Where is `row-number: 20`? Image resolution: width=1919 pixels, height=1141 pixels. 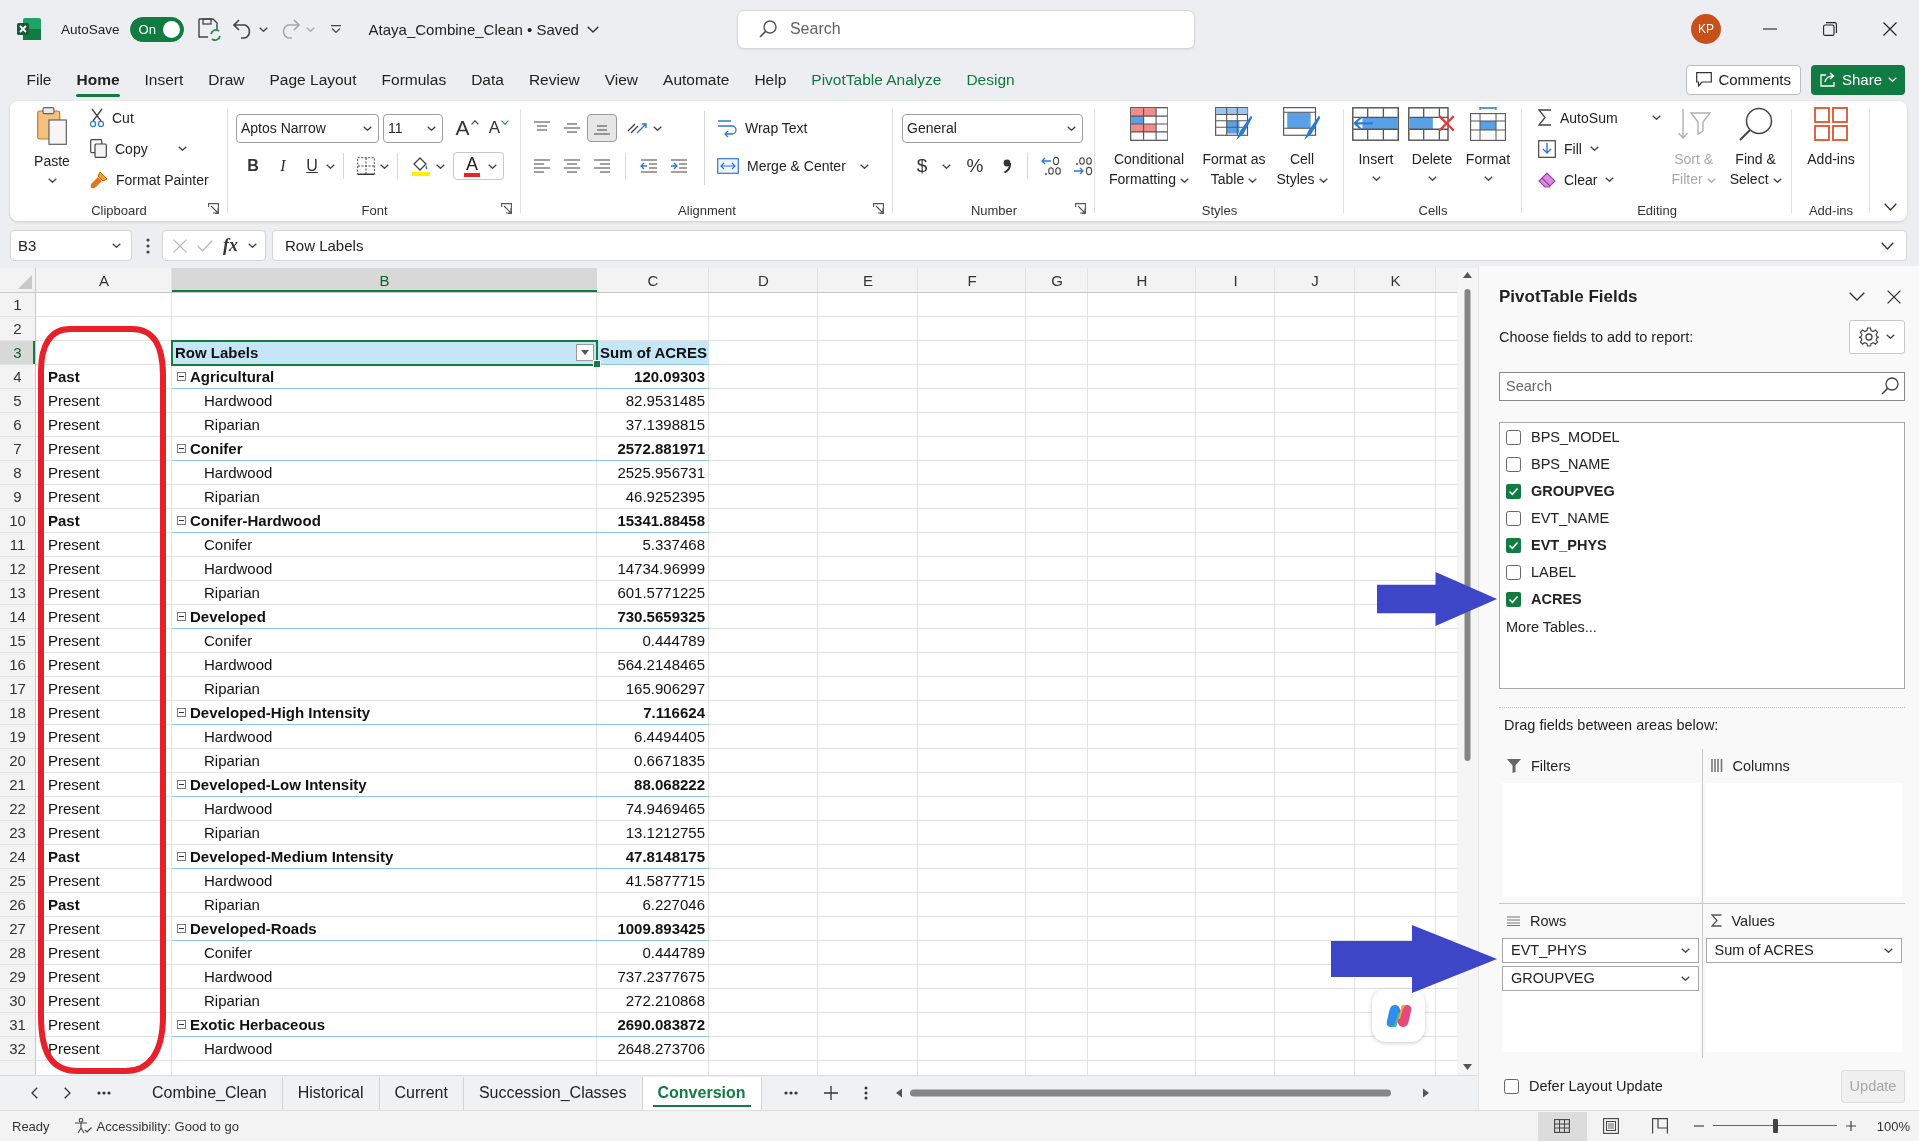
row-number: 20 is located at coordinates (17, 760).